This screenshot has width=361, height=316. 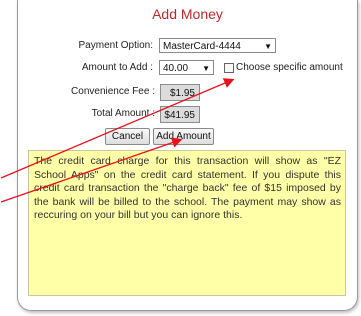 What do you see at coordinates (123, 113) in the screenshot?
I see `total-amount-label: Total Amount :` at bounding box center [123, 113].